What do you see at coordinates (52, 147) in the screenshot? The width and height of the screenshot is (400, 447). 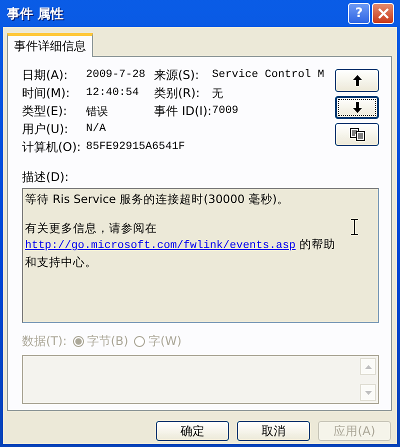 I see `field-label: 计算机(O):` at bounding box center [52, 147].